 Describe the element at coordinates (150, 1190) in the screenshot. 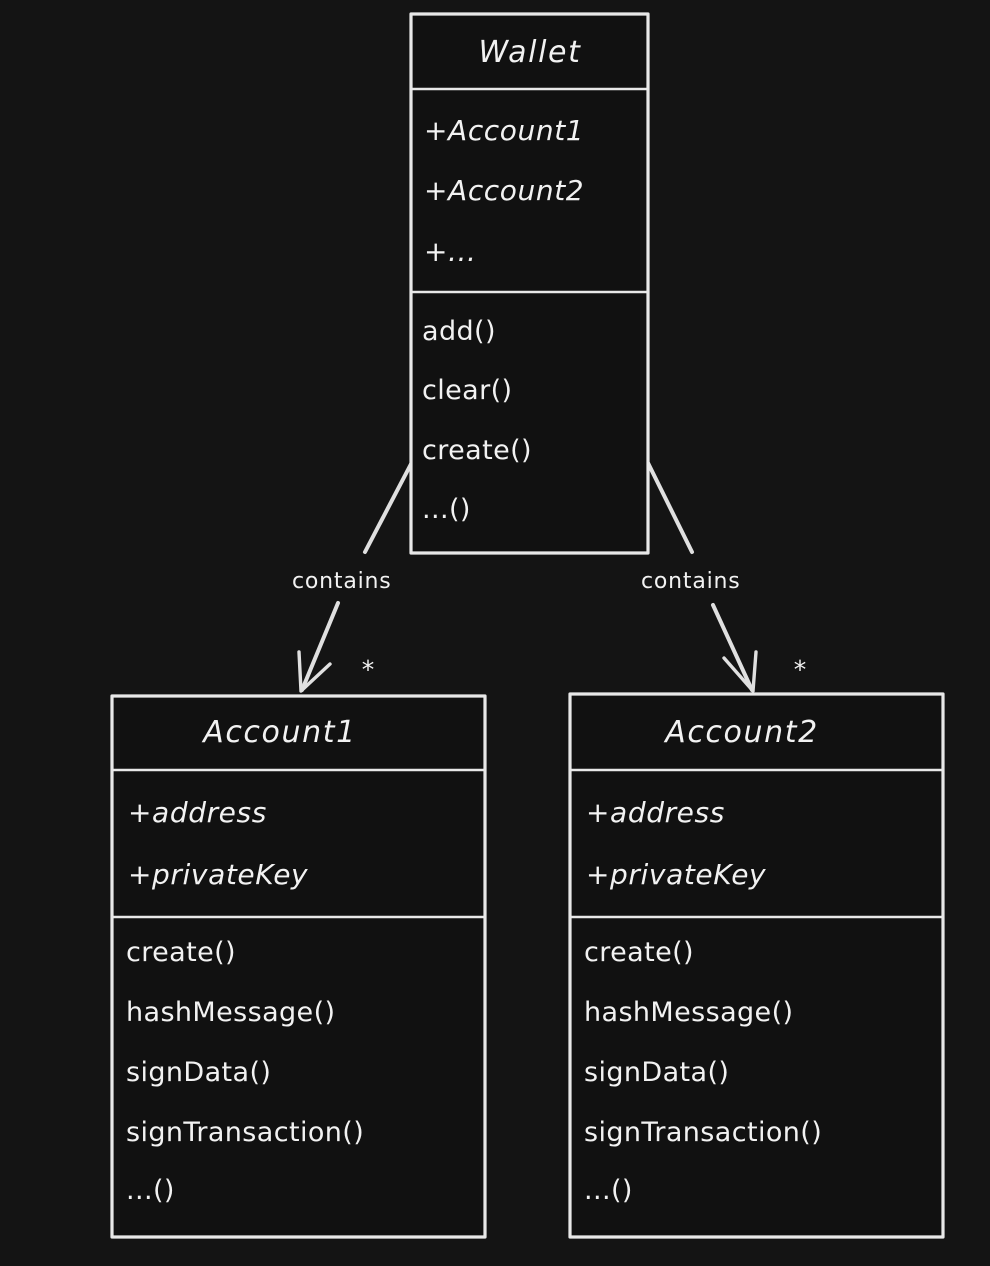

I see `account1-method: ...()` at that location.